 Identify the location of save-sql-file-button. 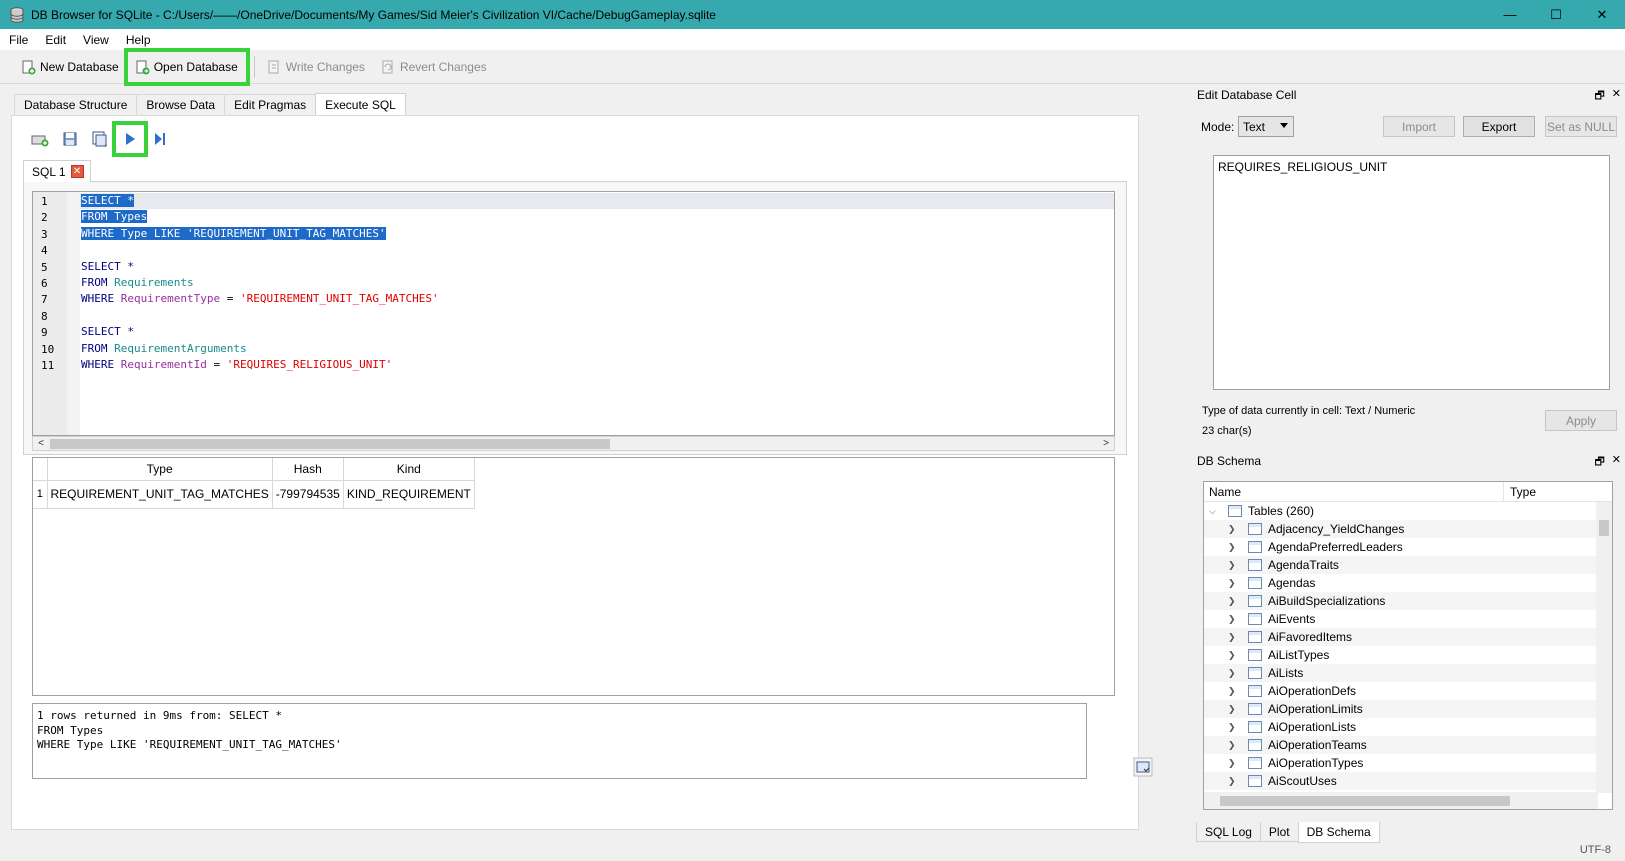
(100, 139).